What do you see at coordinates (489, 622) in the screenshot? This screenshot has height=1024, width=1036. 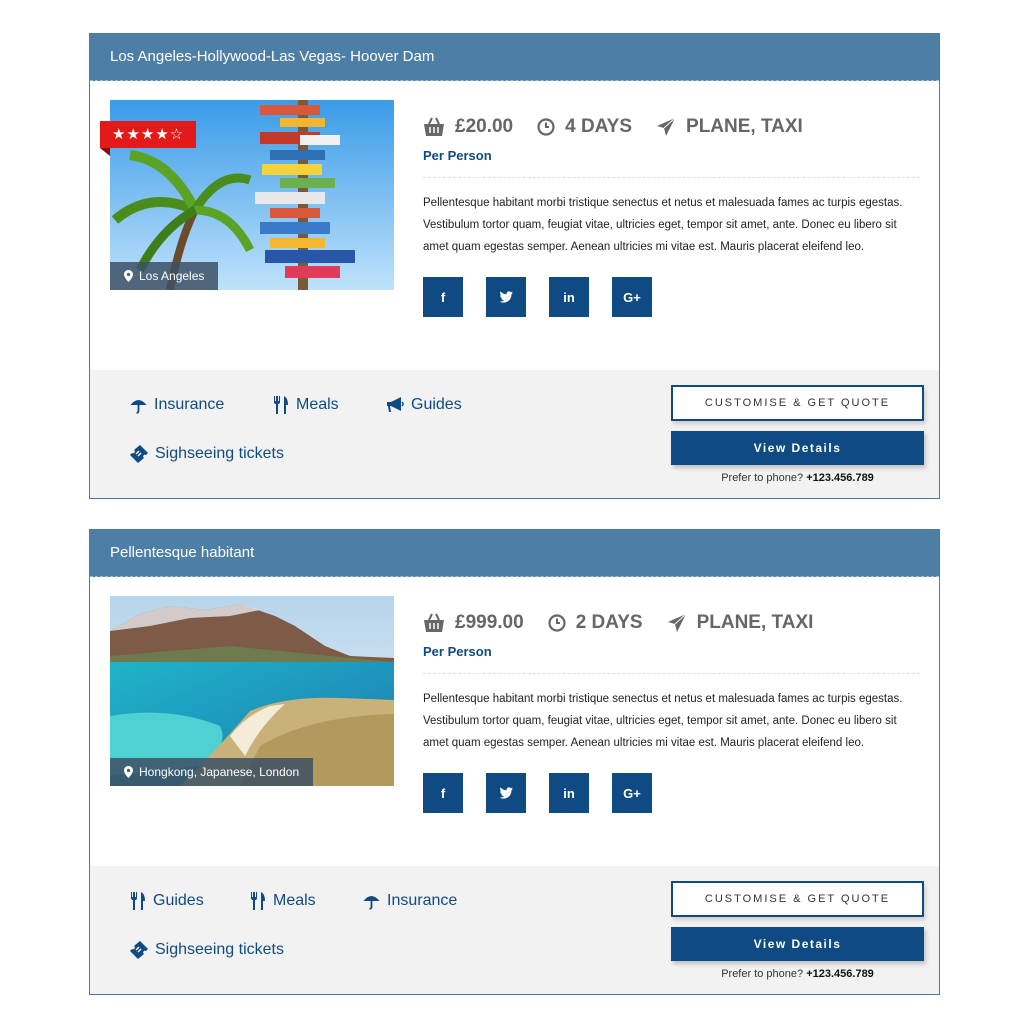 I see `price-value: £999.00` at bounding box center [489, 622].